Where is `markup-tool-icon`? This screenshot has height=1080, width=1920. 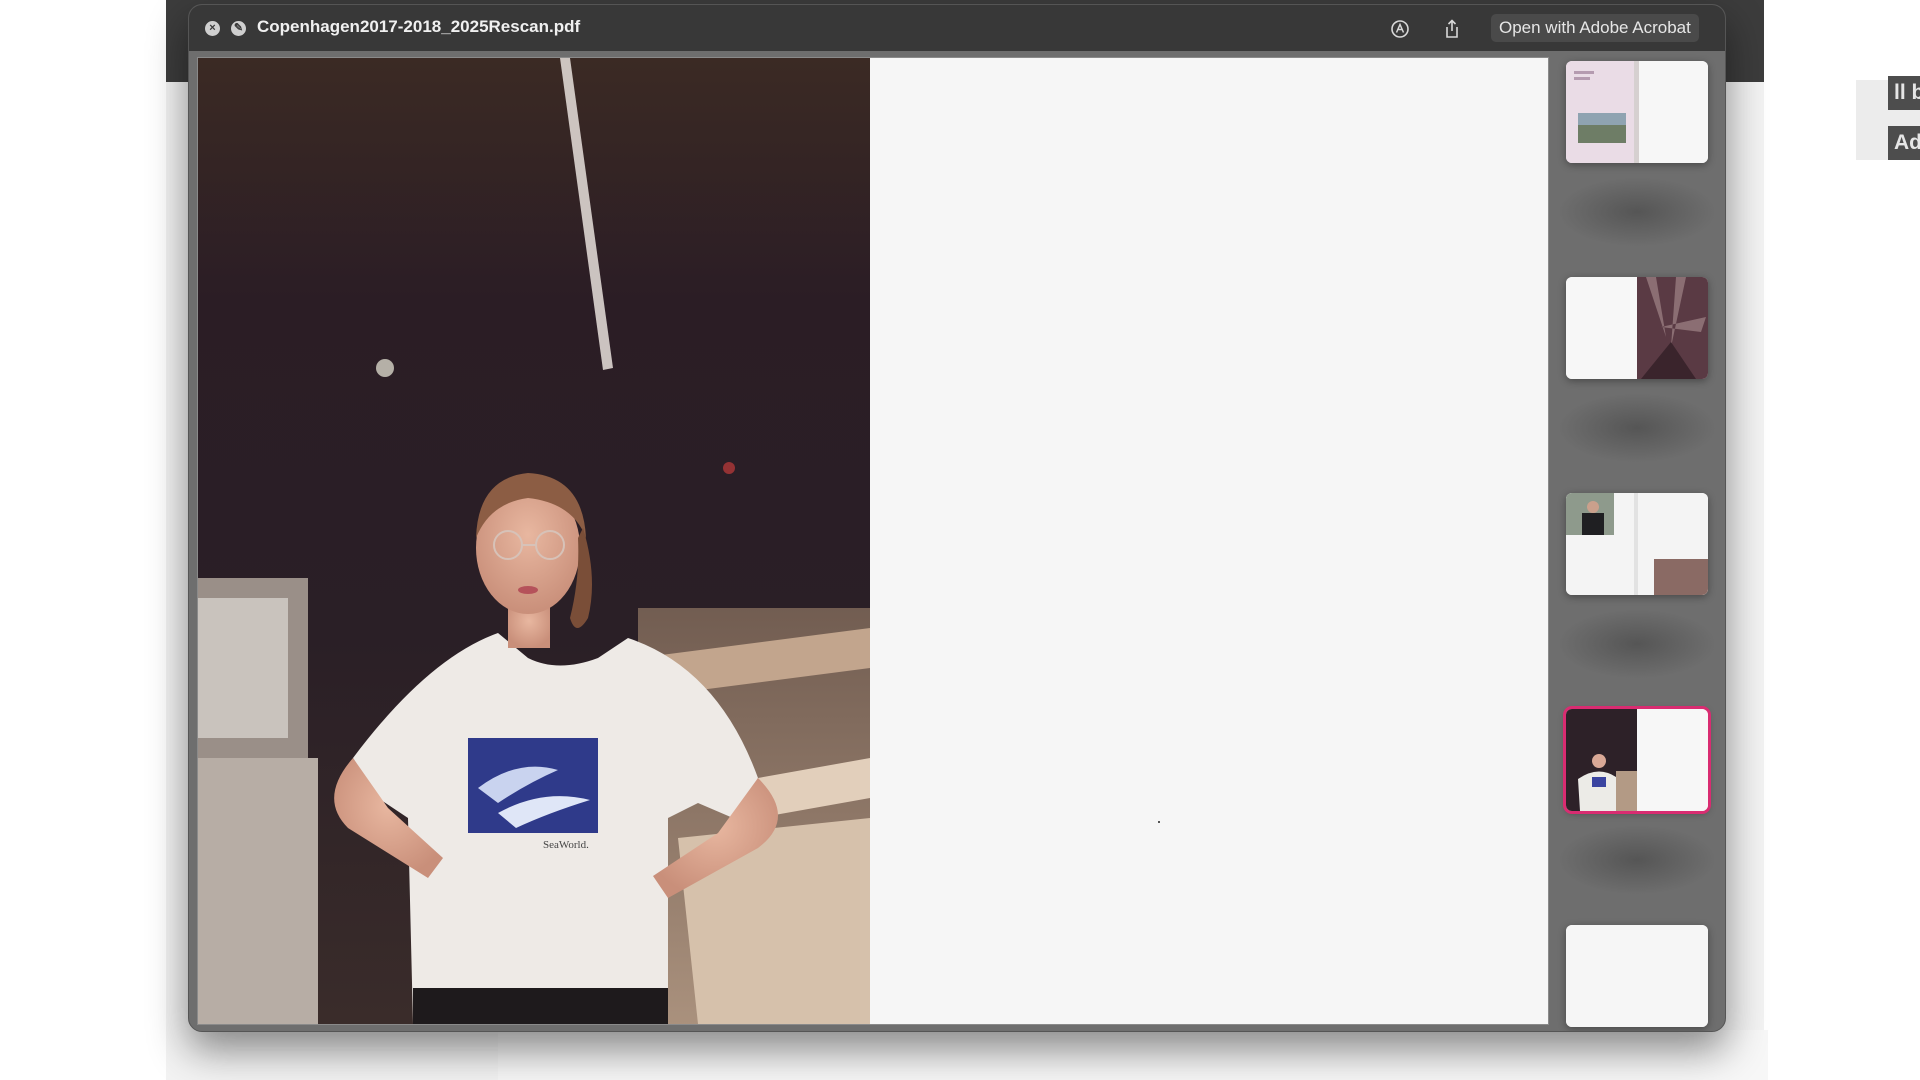 markup-tool-icon is located at coordinates (1400, 29).